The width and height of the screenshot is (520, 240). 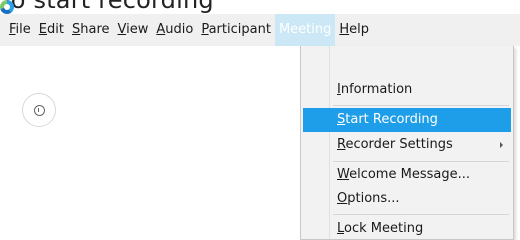 I want to click on menu-item-information: Information, so click(x=407, y=90).